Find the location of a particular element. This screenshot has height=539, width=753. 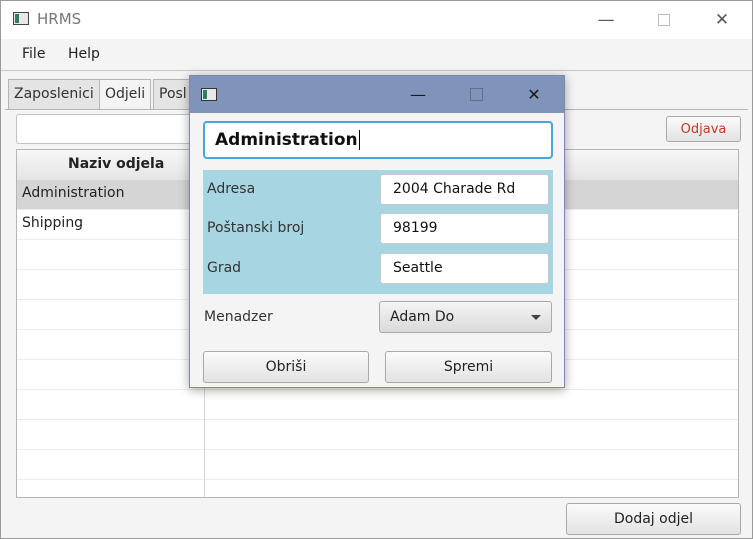

department-name-value: Administration is located at coordinates (286, 140).